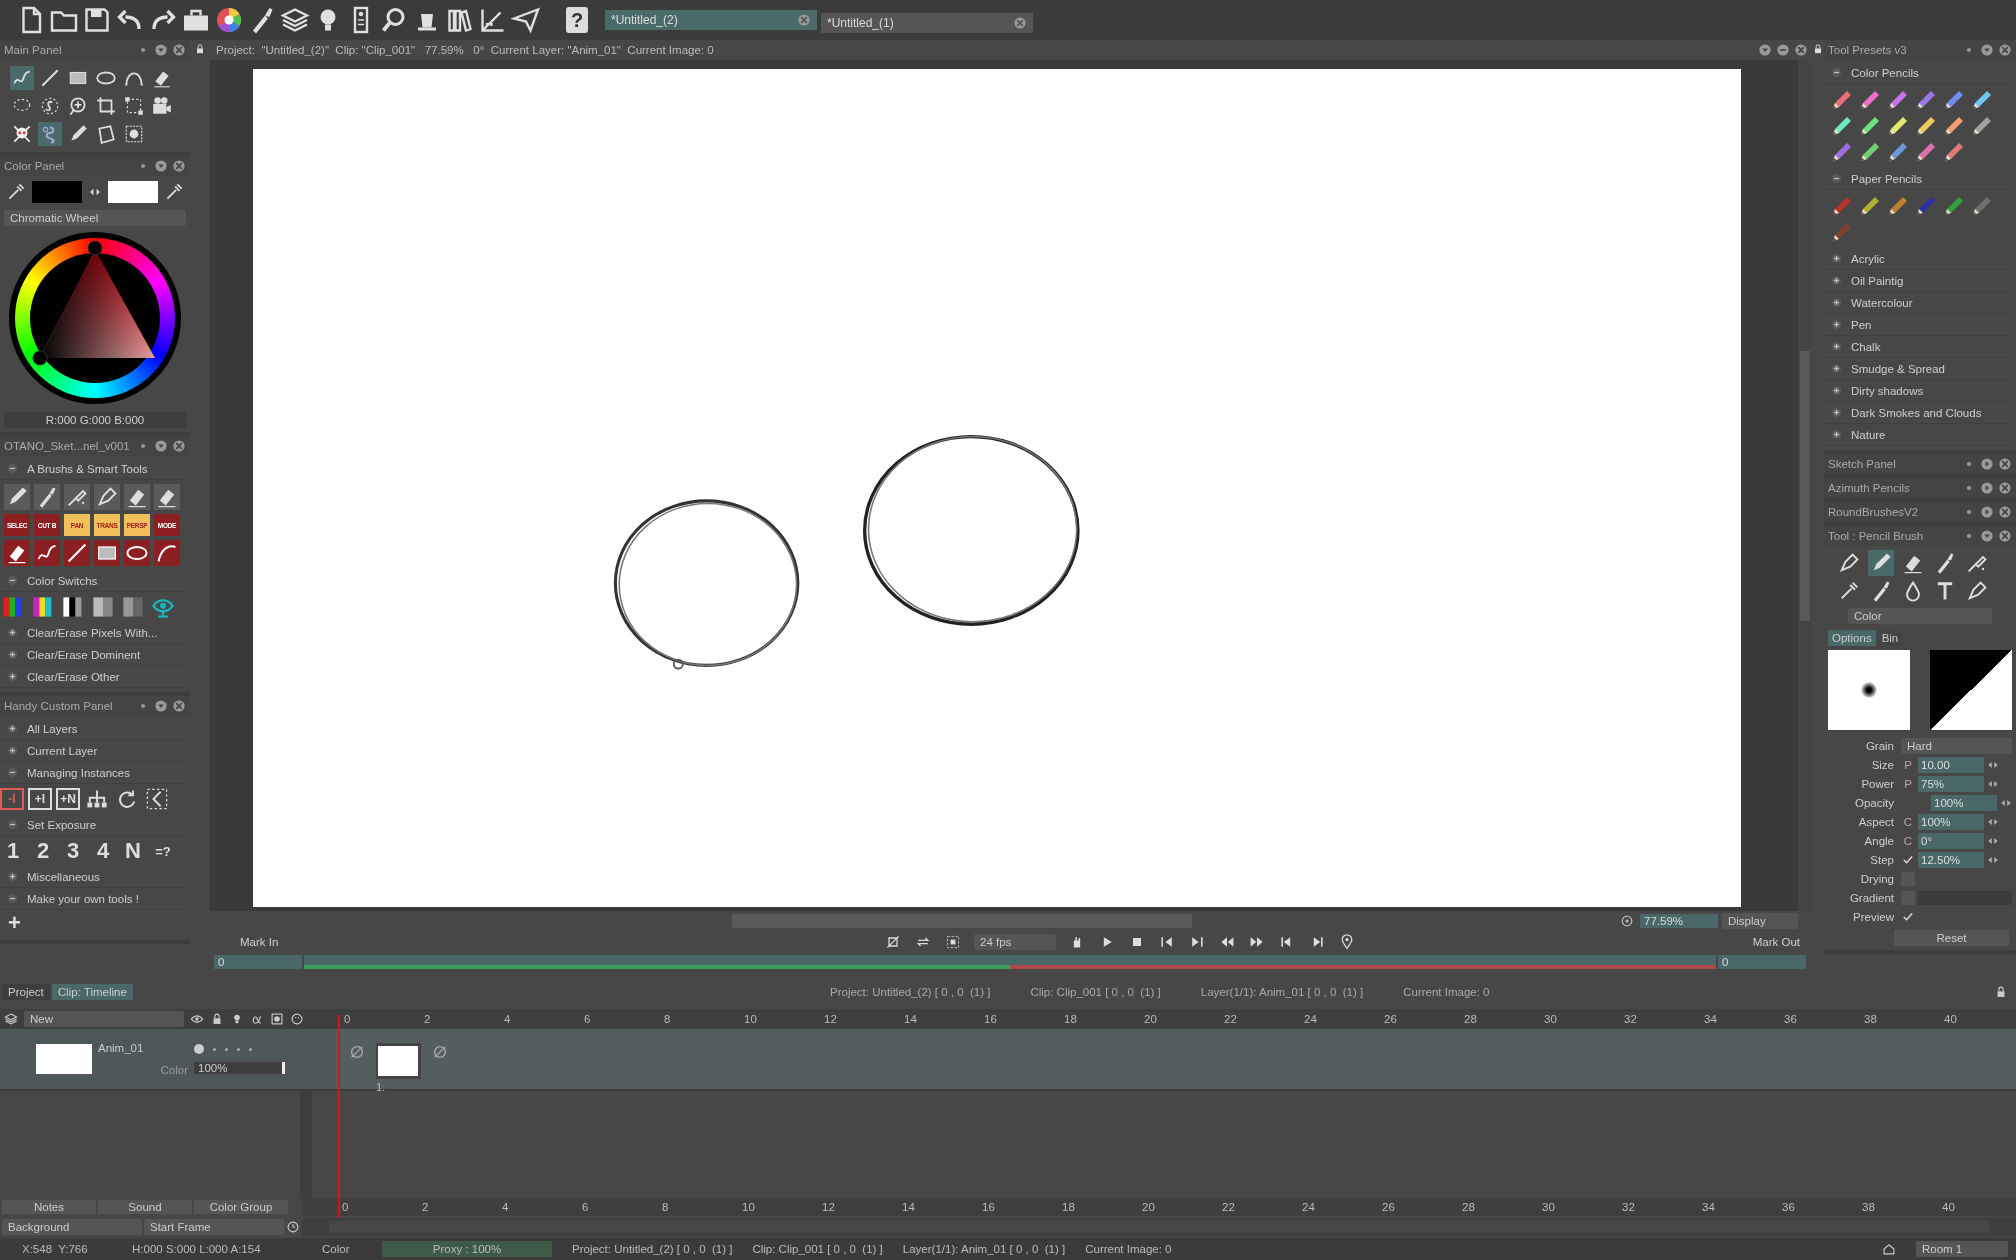  I want to click on exposure-button: N, so click(133, 851).